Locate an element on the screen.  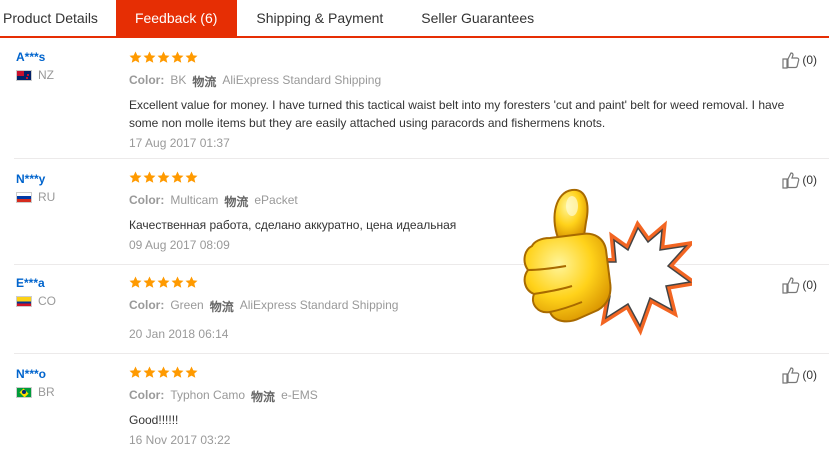
reviewer-country: NZ is located at coordinates (35, 75).